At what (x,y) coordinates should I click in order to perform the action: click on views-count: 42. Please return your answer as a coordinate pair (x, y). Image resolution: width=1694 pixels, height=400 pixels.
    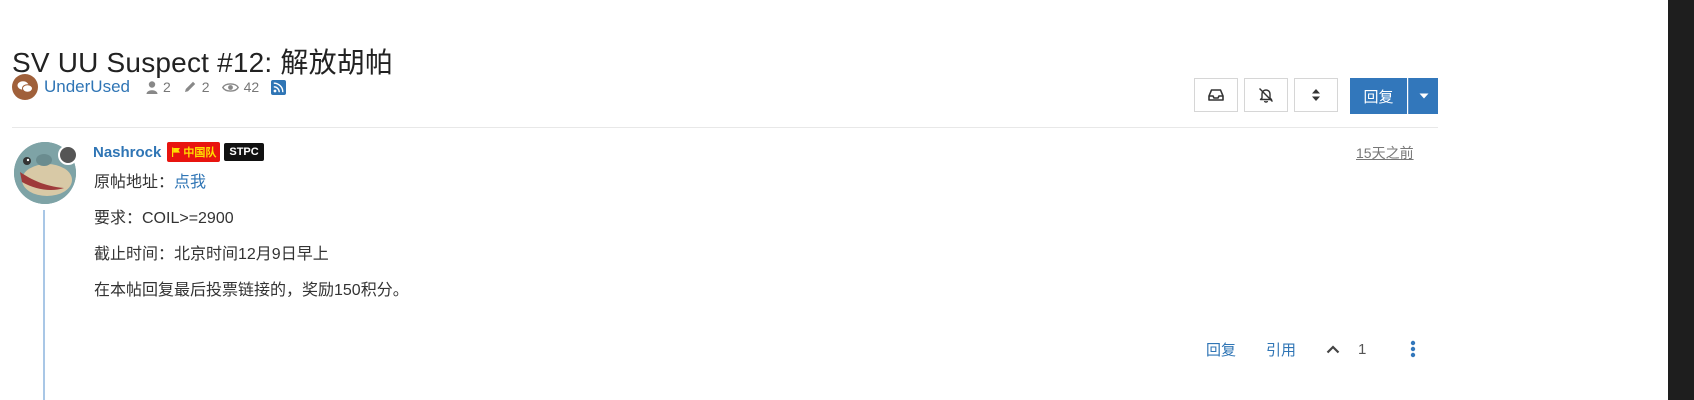
    Looking at the image, I should click on (251, 87).